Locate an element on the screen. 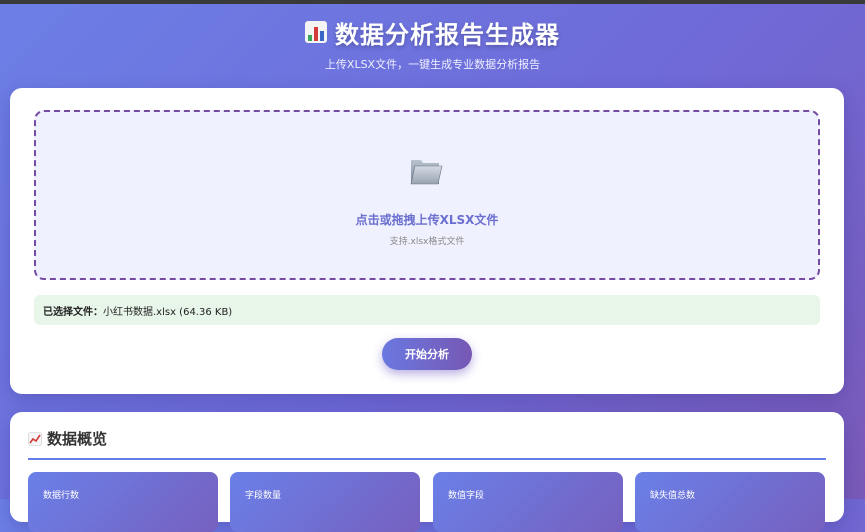 Image resolution: width=865 pixels, height=532 pixels. overview-title: 数据概览 is located at coordinates (77, 439).